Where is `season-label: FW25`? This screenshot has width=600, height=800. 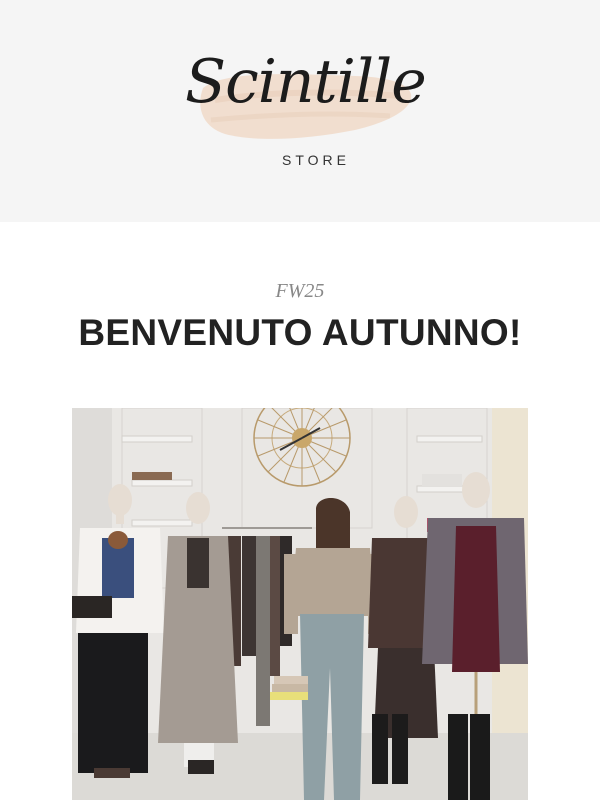
season-label: FW25 is located at coordinates (300, 291).